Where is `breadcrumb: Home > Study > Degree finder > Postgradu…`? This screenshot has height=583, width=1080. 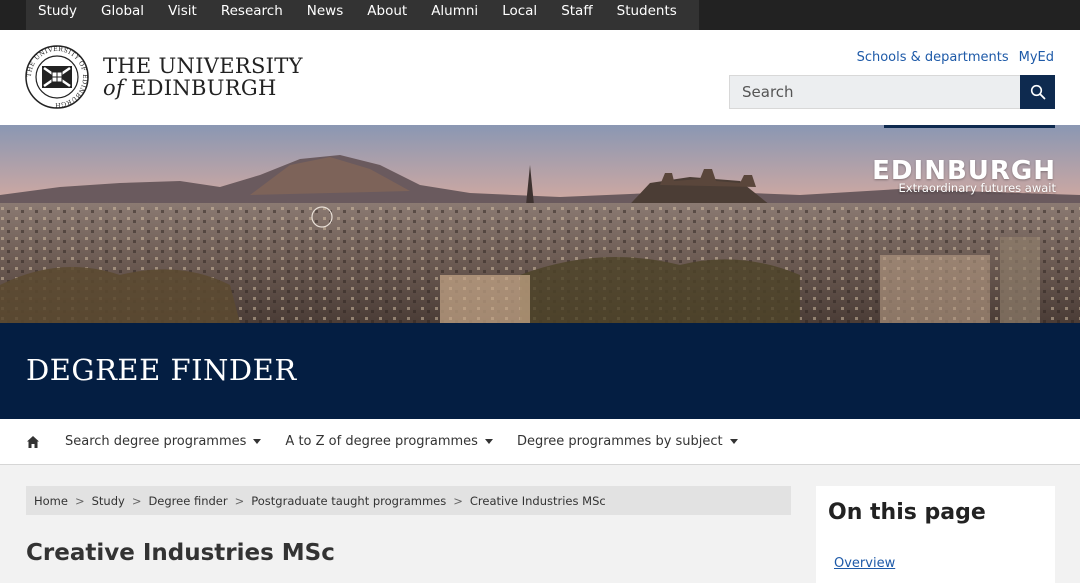
breadcrumb: Home > Study > Degree finder > Postgradu… is located at coordinates (408, 500).